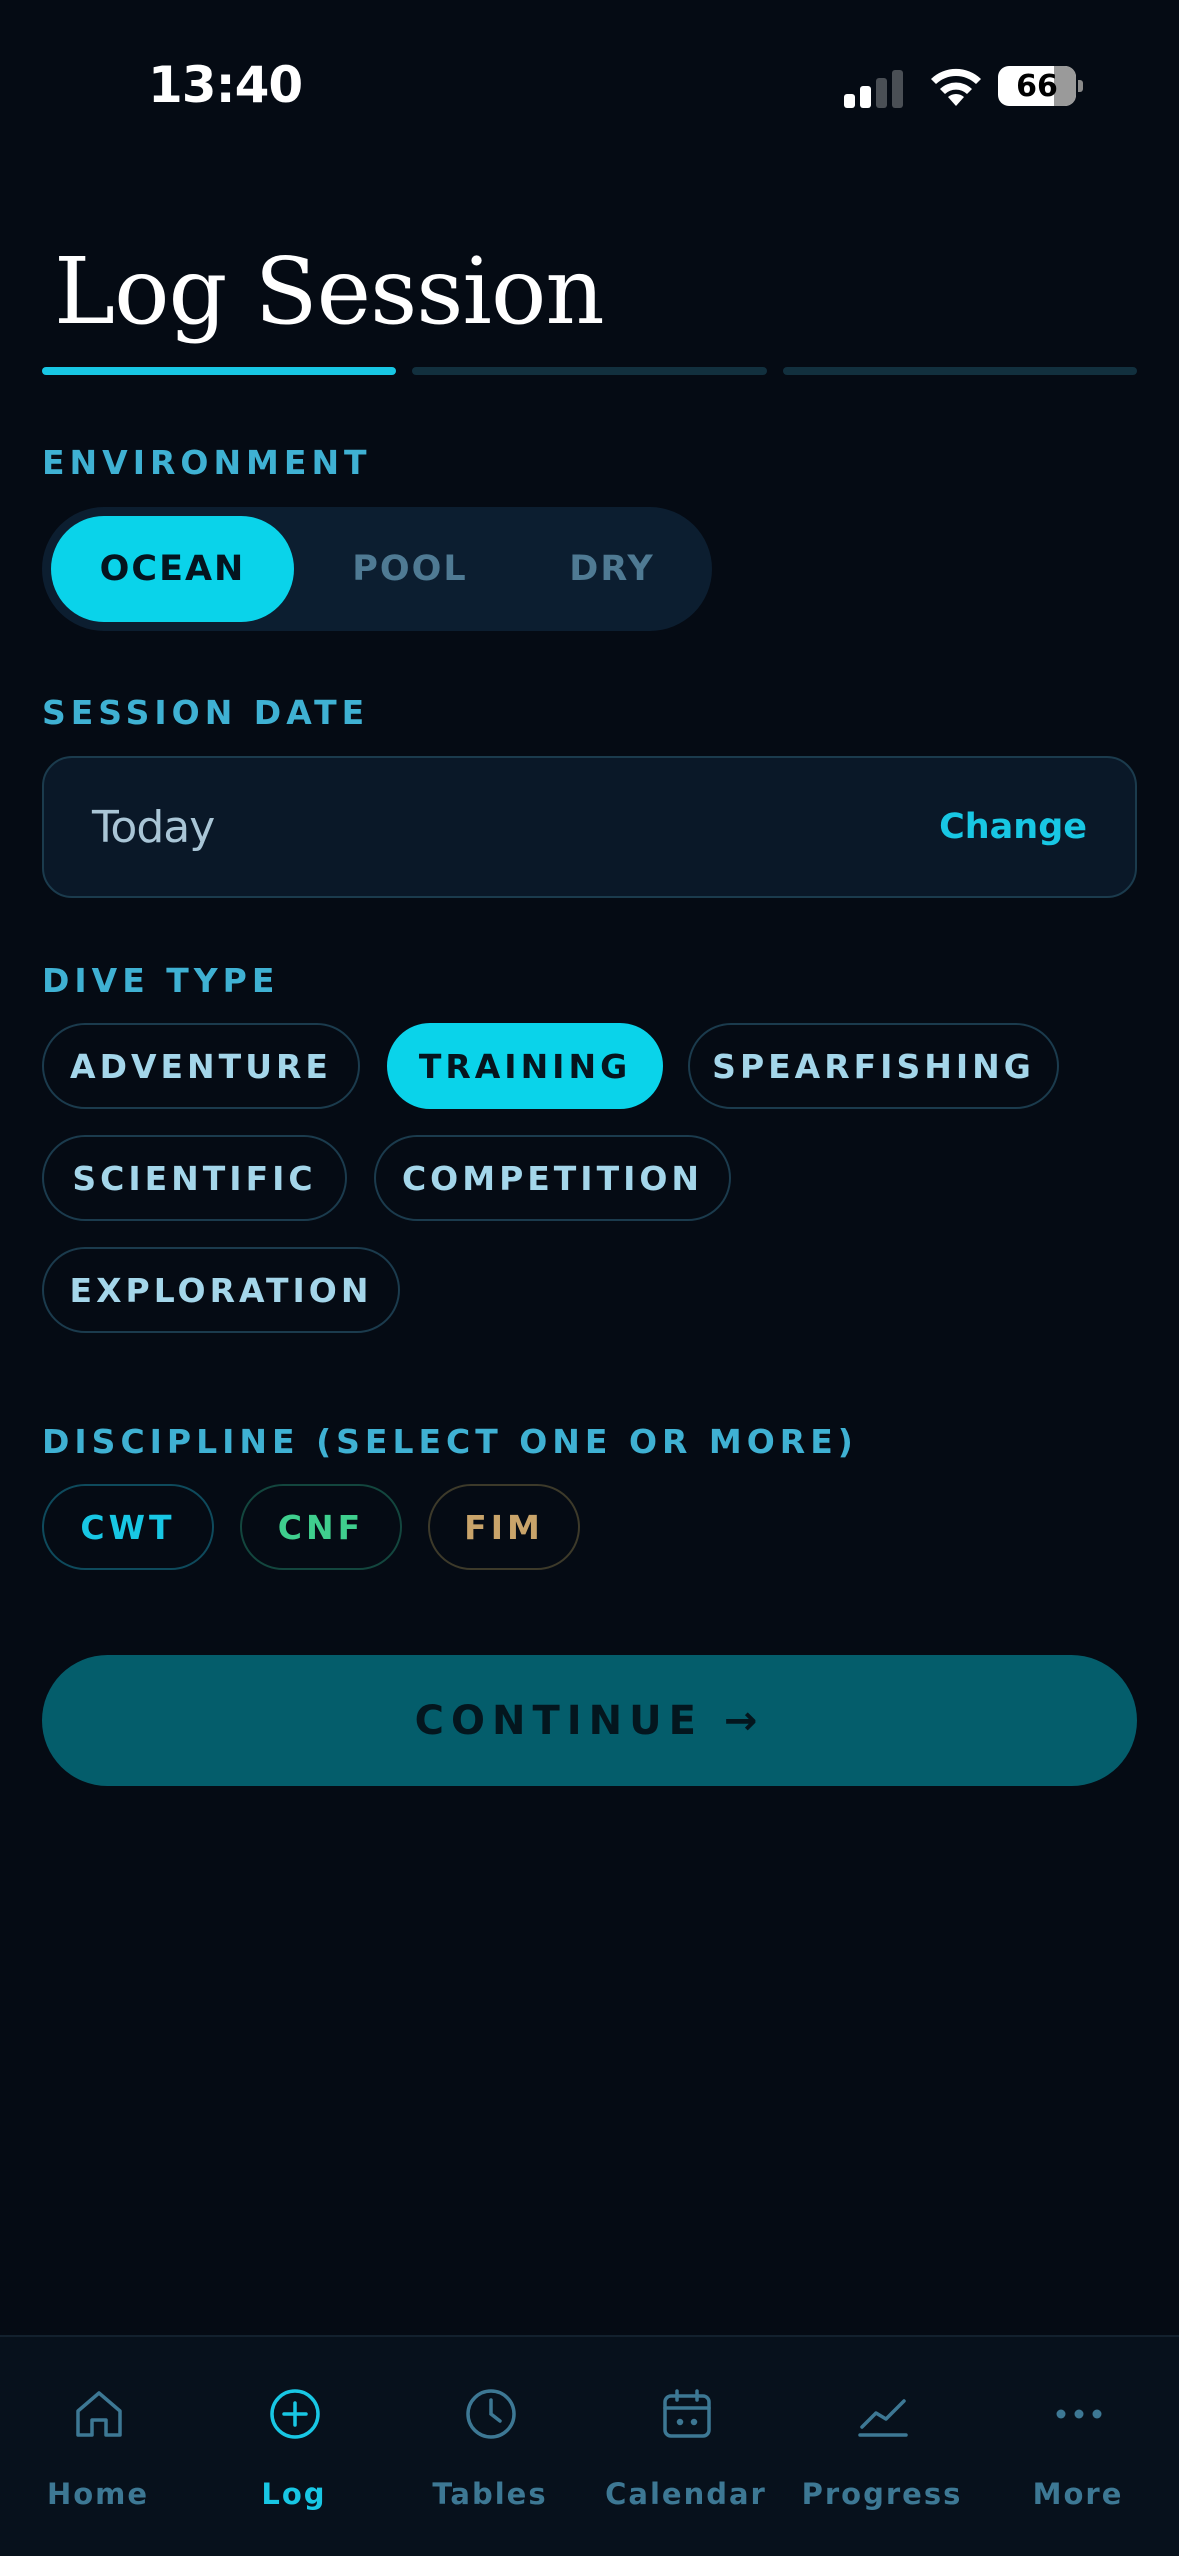  Describe the element at coordinates (1013, 827) in the screenshot. I see `change-date-button: Change` at that location.